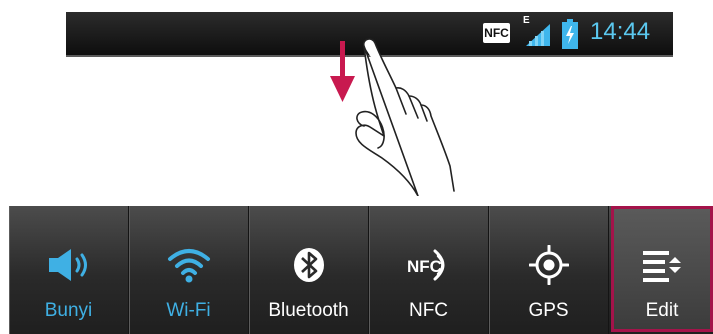 The width and height of the screenshot is (713, 334). I want to click on quick-setting-gps-label: GPS, so click(548, 310).